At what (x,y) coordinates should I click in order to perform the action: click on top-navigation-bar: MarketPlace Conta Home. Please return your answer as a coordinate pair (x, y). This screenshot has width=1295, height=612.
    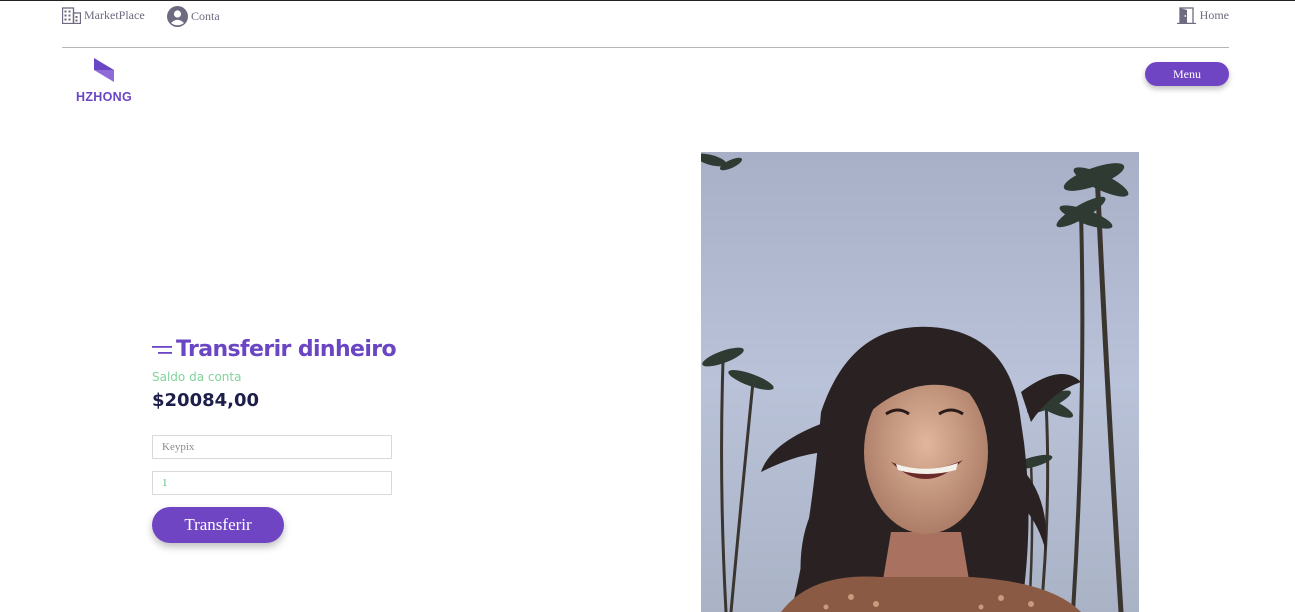
    Looking at the image, I should click on (645, 24).